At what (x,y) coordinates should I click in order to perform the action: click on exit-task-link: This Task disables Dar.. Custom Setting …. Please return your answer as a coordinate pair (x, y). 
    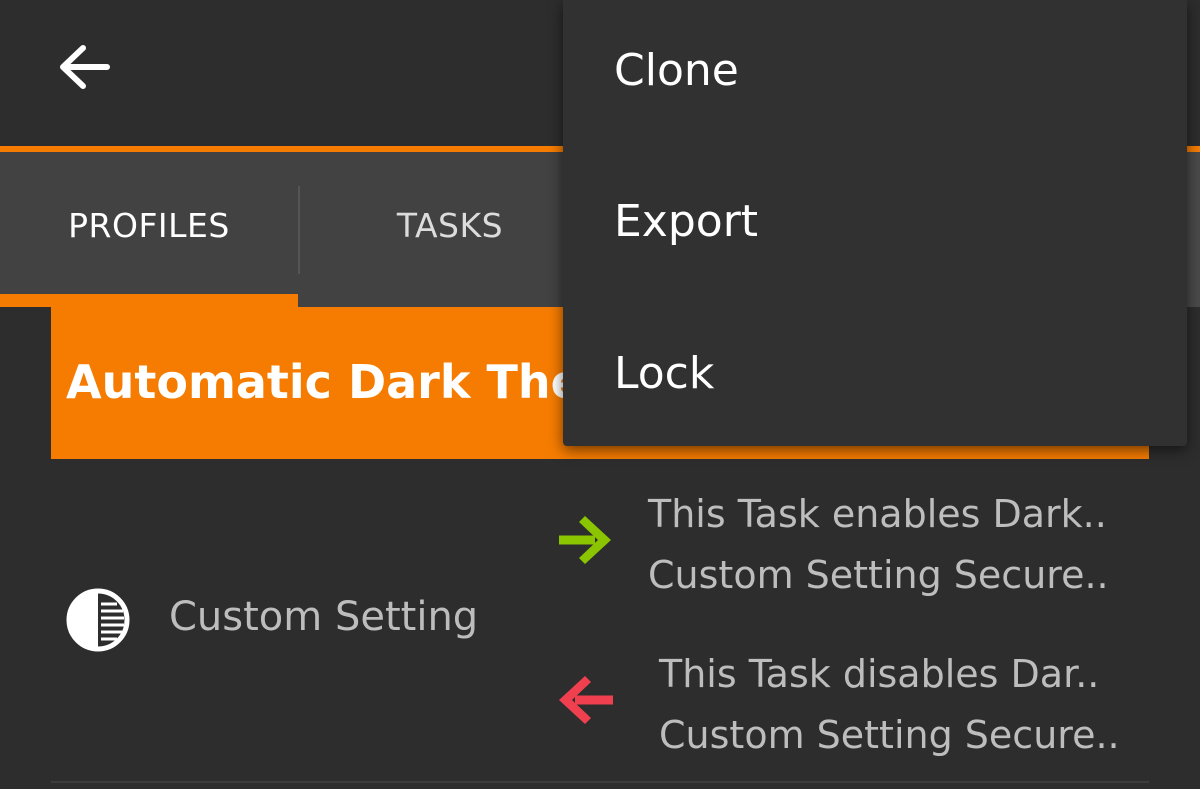
    Looking at the image, I should click on (850, 702).